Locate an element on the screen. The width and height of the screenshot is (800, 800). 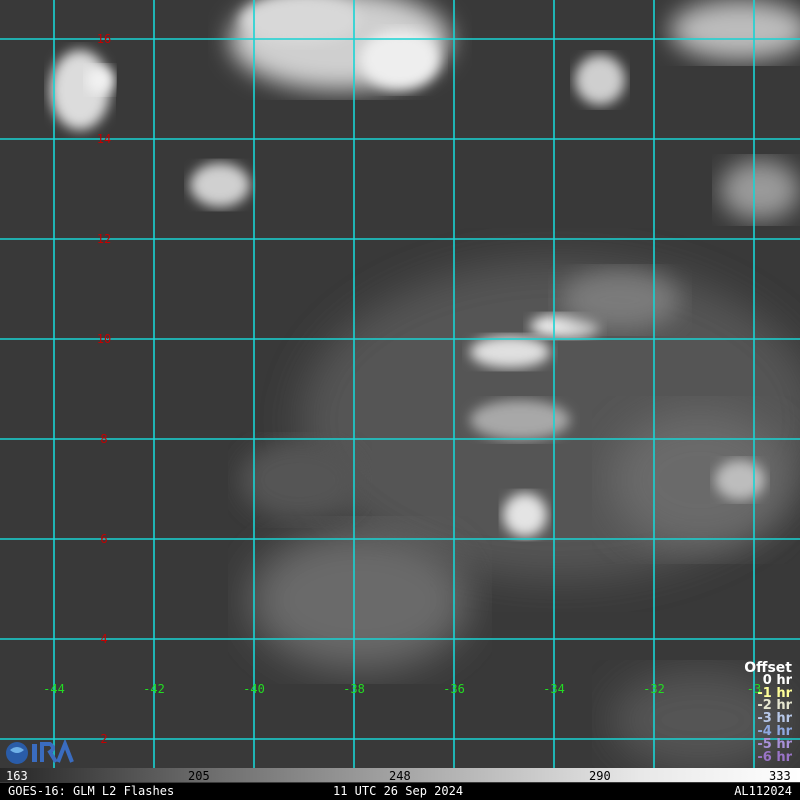
lat-label-2: 2 is located at coordinates (103, 739).